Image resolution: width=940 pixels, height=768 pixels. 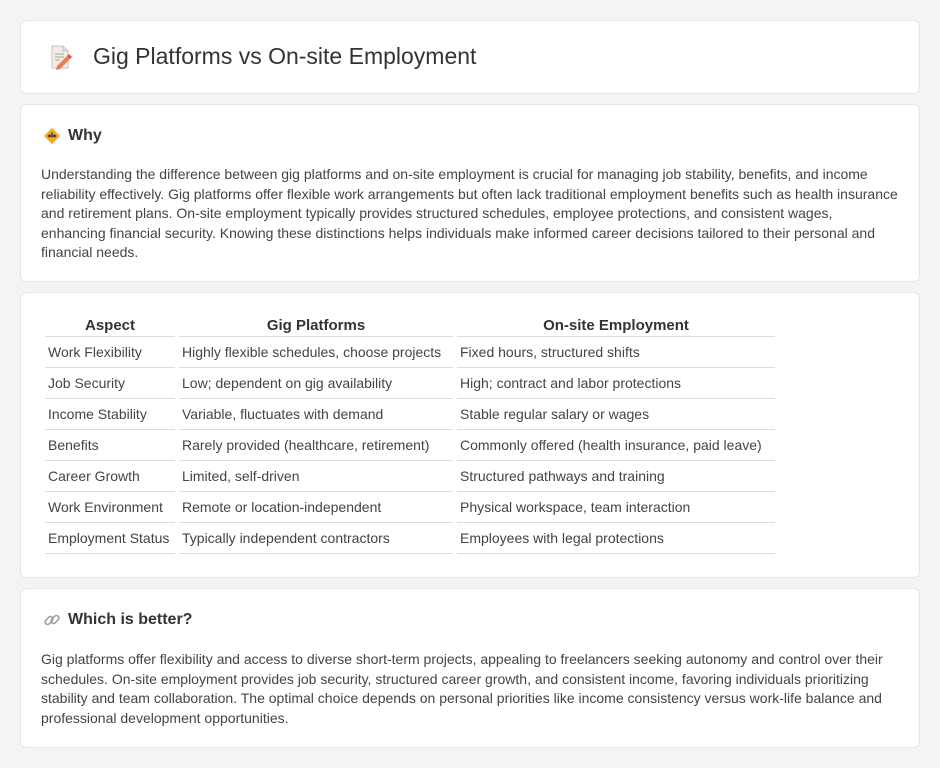 I want to click on gig-cell: Limited, self-driven, so click(x=316, y=476).